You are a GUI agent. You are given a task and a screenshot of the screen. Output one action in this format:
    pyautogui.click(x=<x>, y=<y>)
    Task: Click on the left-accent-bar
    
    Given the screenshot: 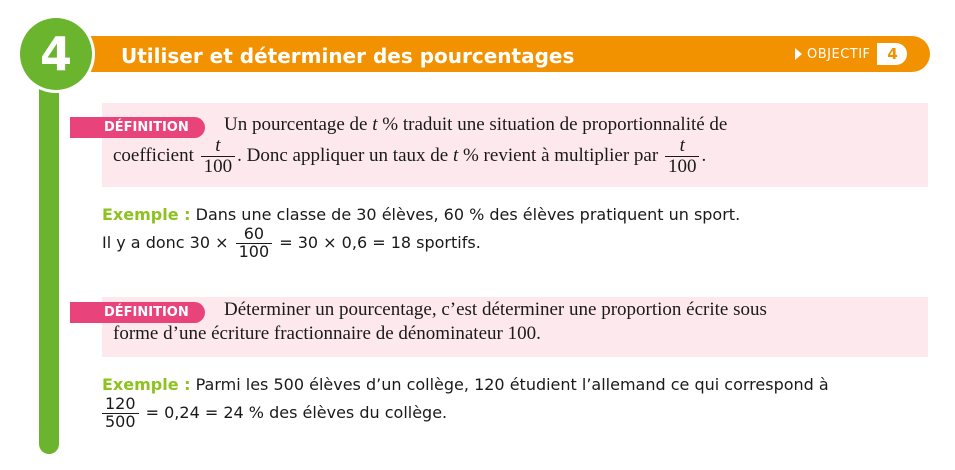 What is the action you would take?
    pyautogui.click(x=49, y=268)
    